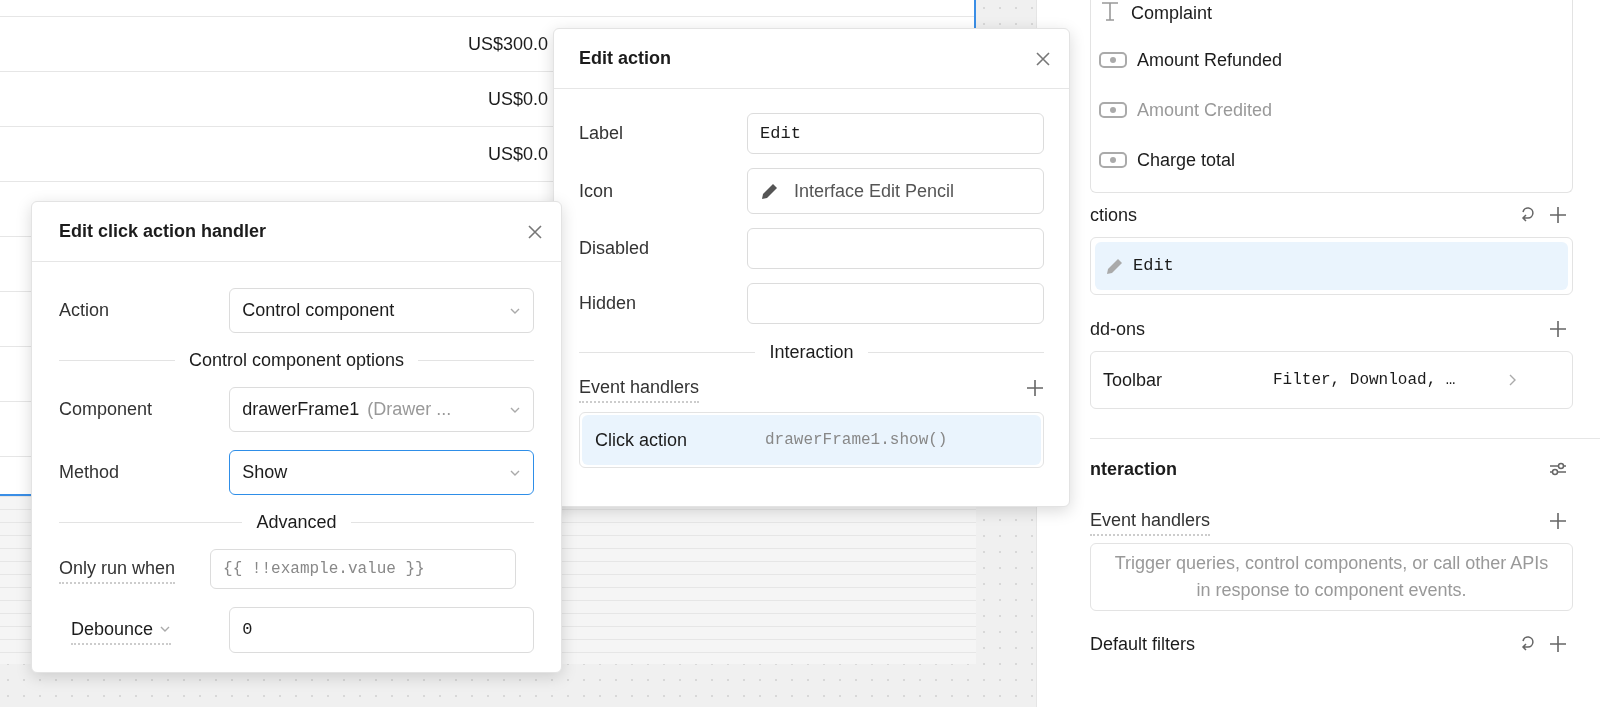 The image size is (1600, 707). What do you see at coordinates (381, 310) in the screenshot?
I see `select-field: Control component` at bounding box center [381, 310].